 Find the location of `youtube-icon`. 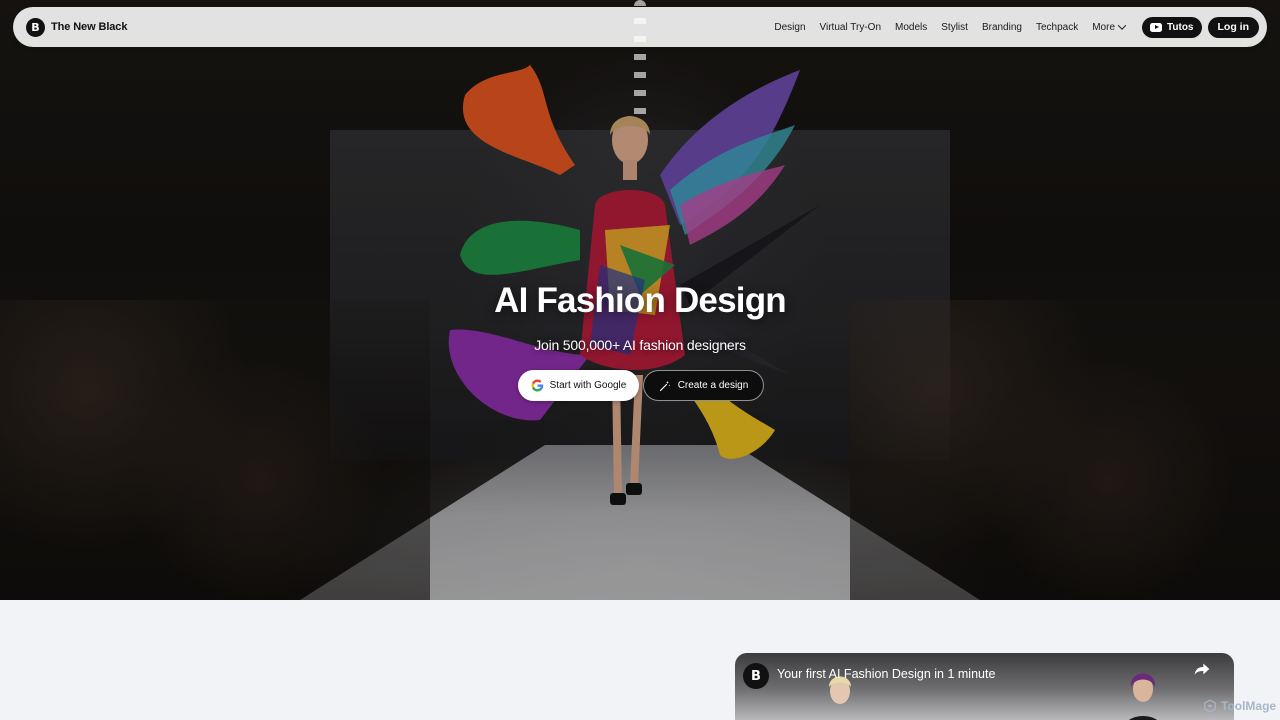

youtube-icon is located at coordinates (1156, 27).